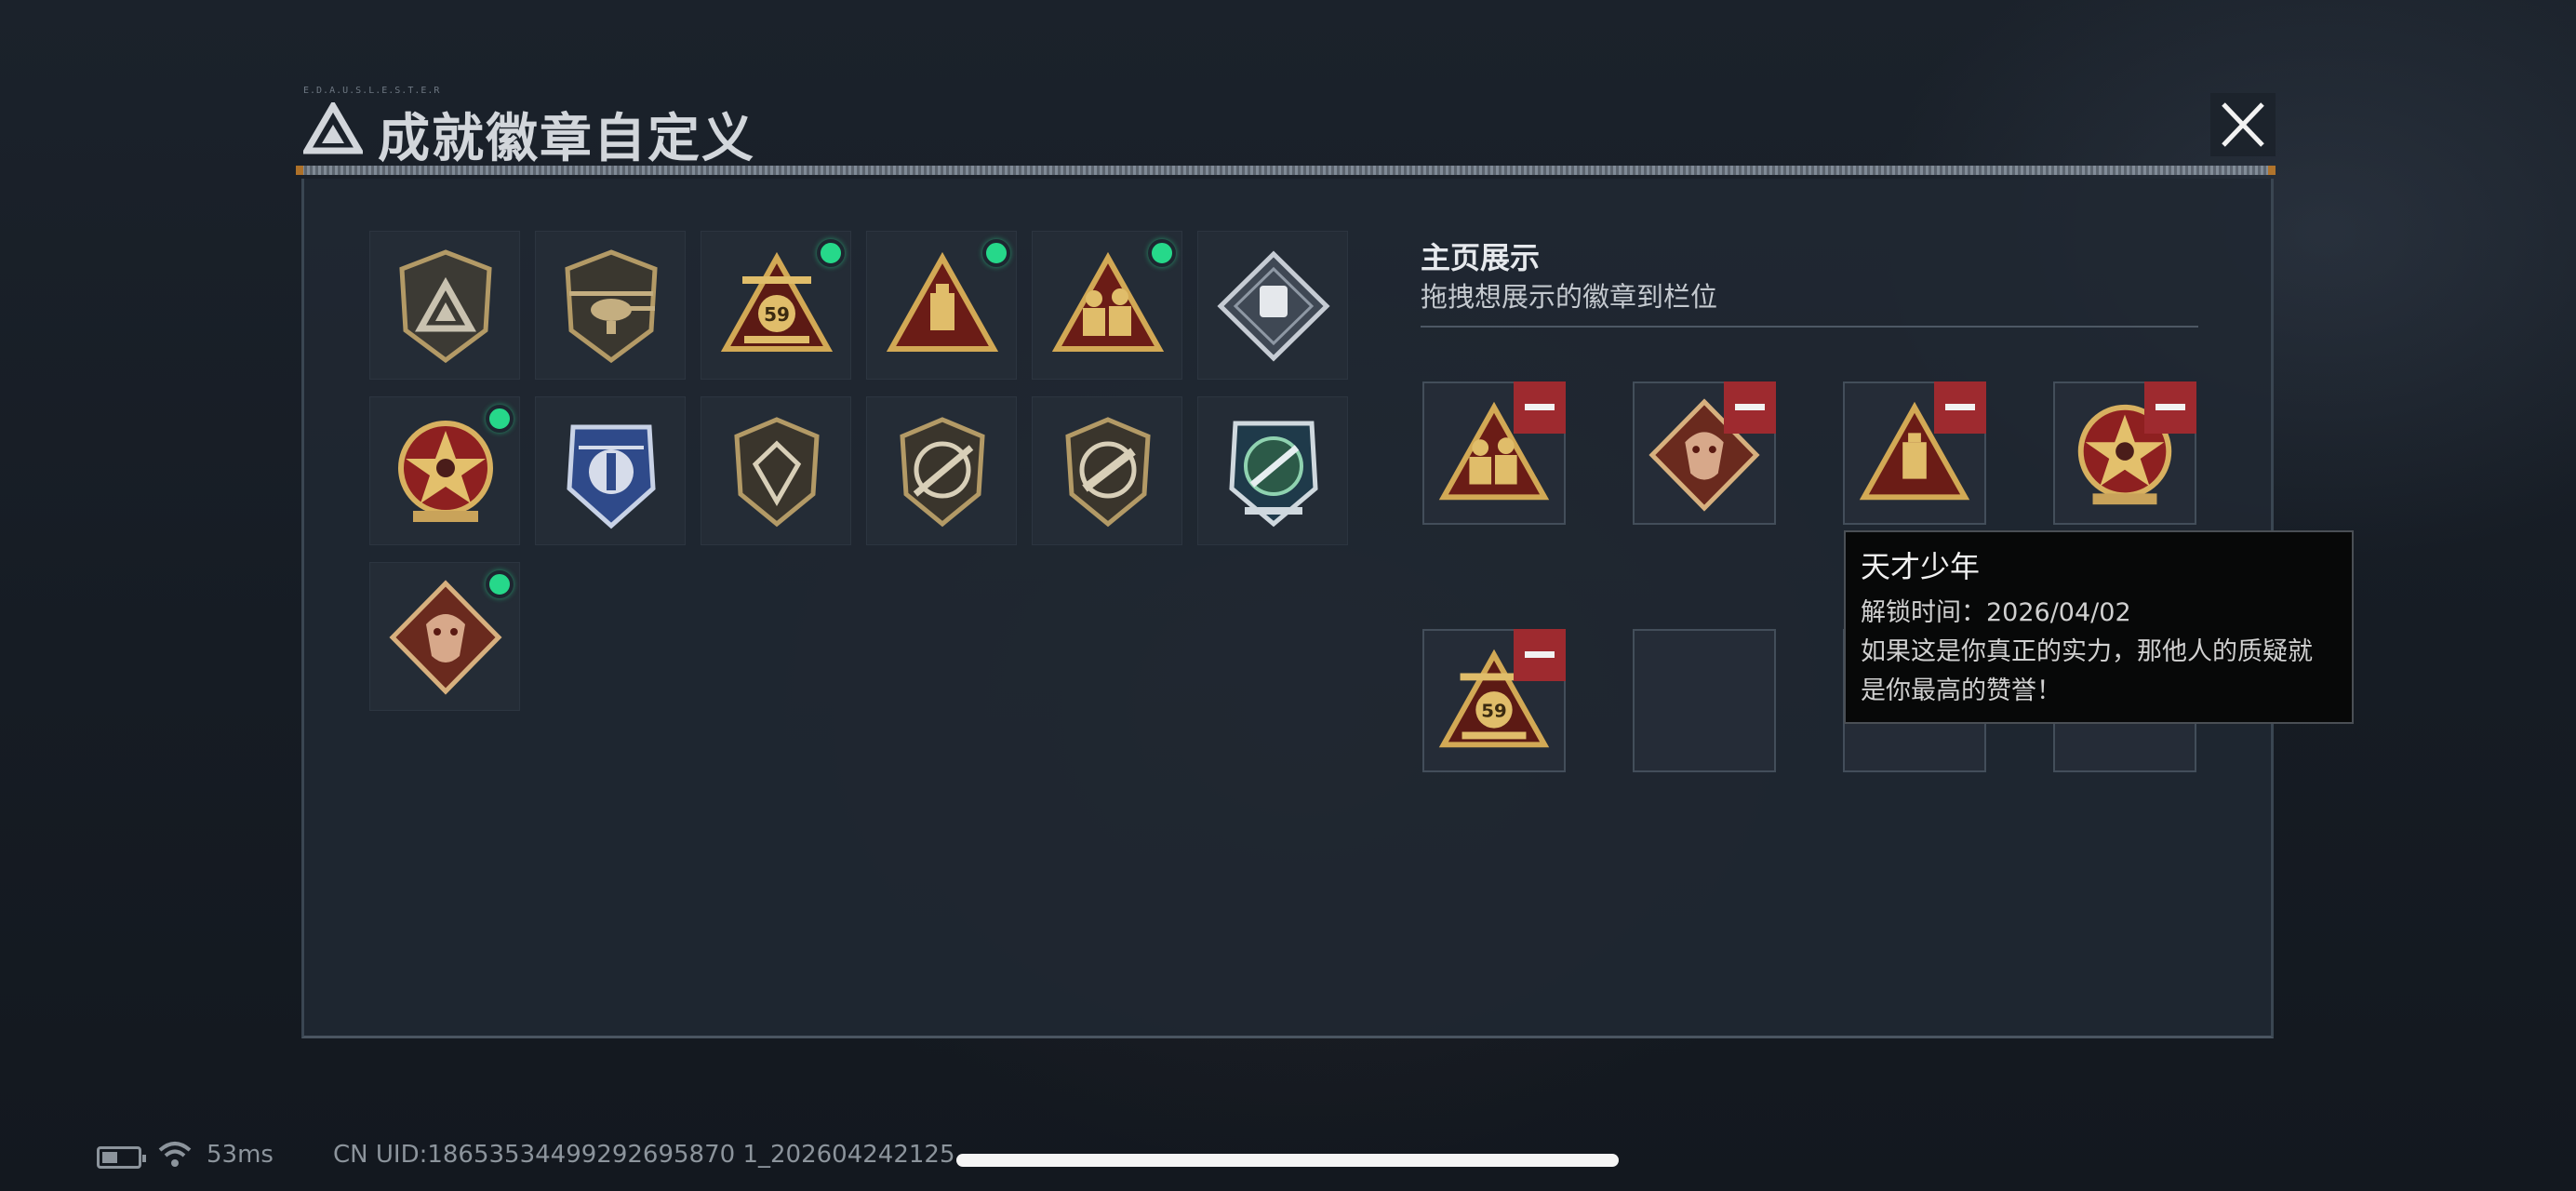 The height and width of the screenshot is (1191, 2576). What do you see at coordinates (1996, 612) in the screenshot?
I see `tooltip-unlock-time: 解锁时间：2026/04/02` at bounding box center [1996, 612].